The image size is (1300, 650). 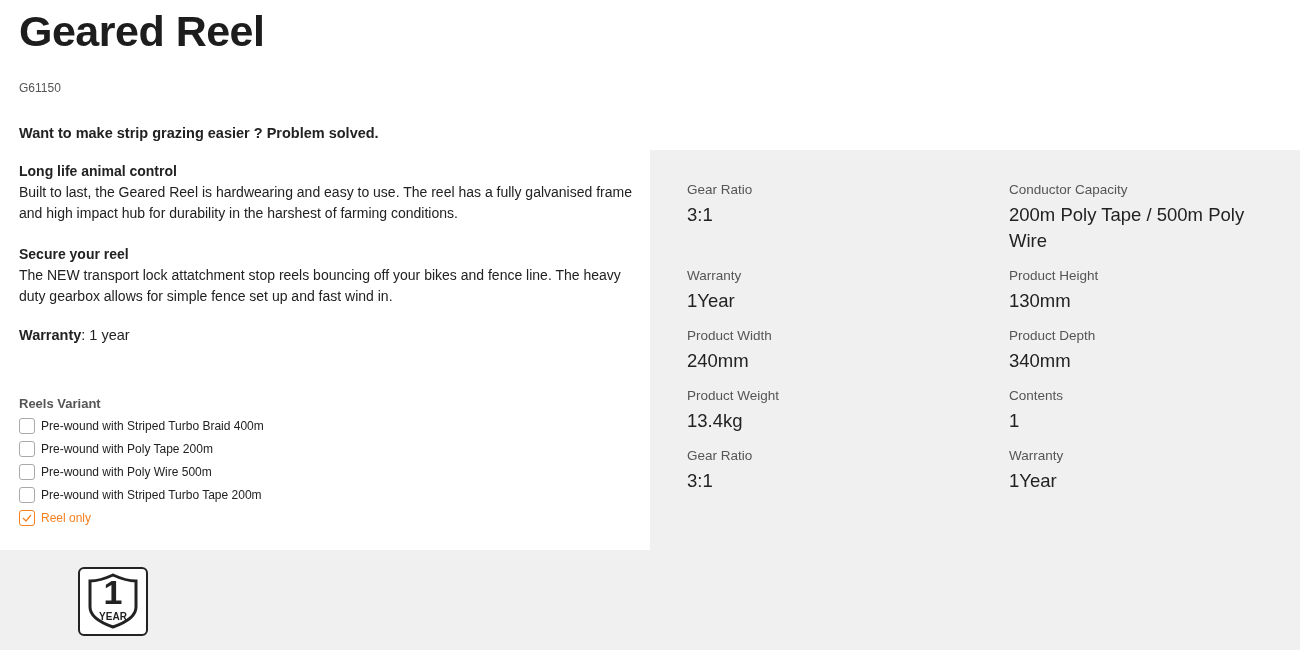 What do you see at coordinates (152, 426) in the screenshot?
I see `option-label: Pre-wound with Striped Turbo Braid 400m` at bounding box center [152, 426].